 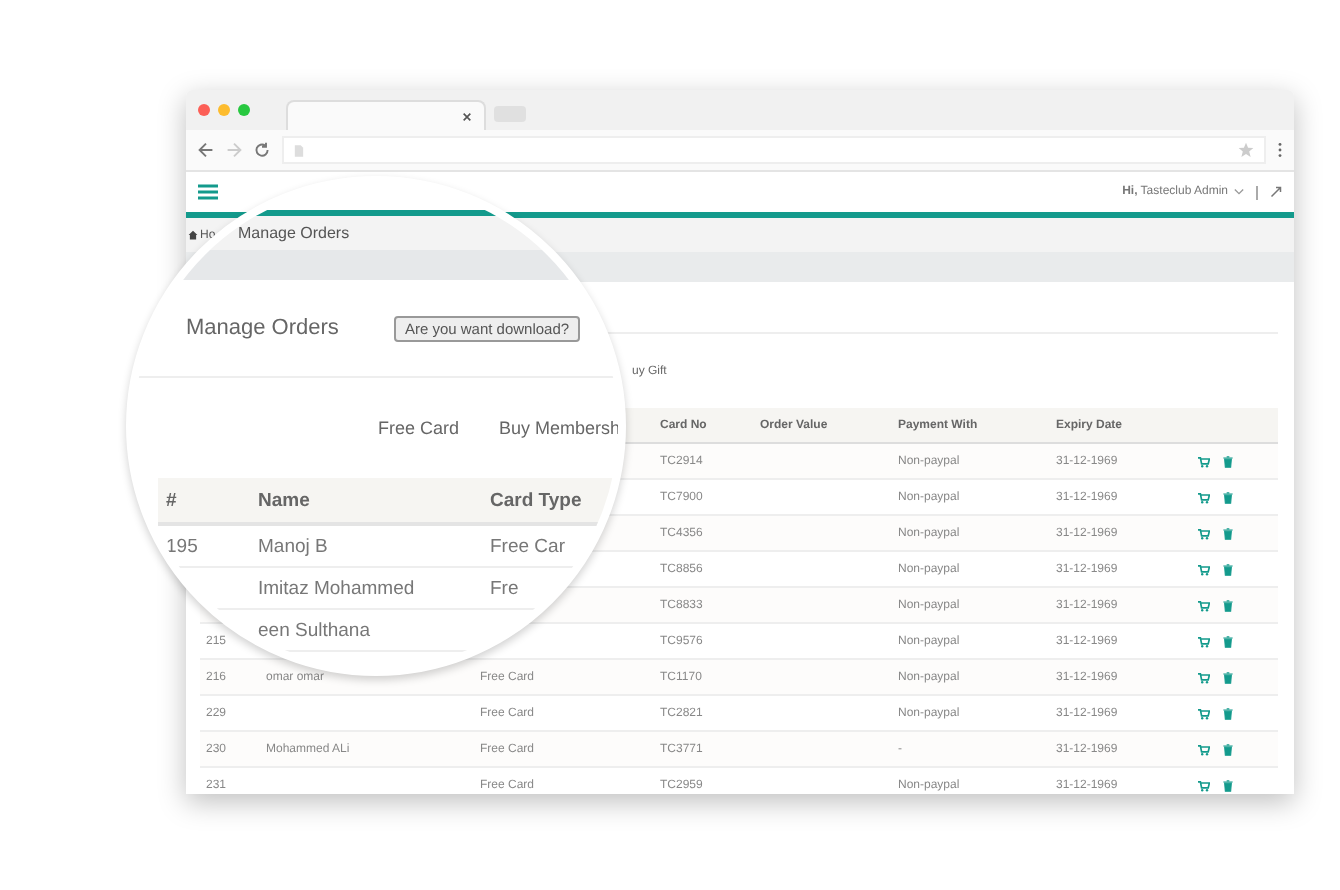 I want to click on expand-icon, so click(x=1276, y=192).